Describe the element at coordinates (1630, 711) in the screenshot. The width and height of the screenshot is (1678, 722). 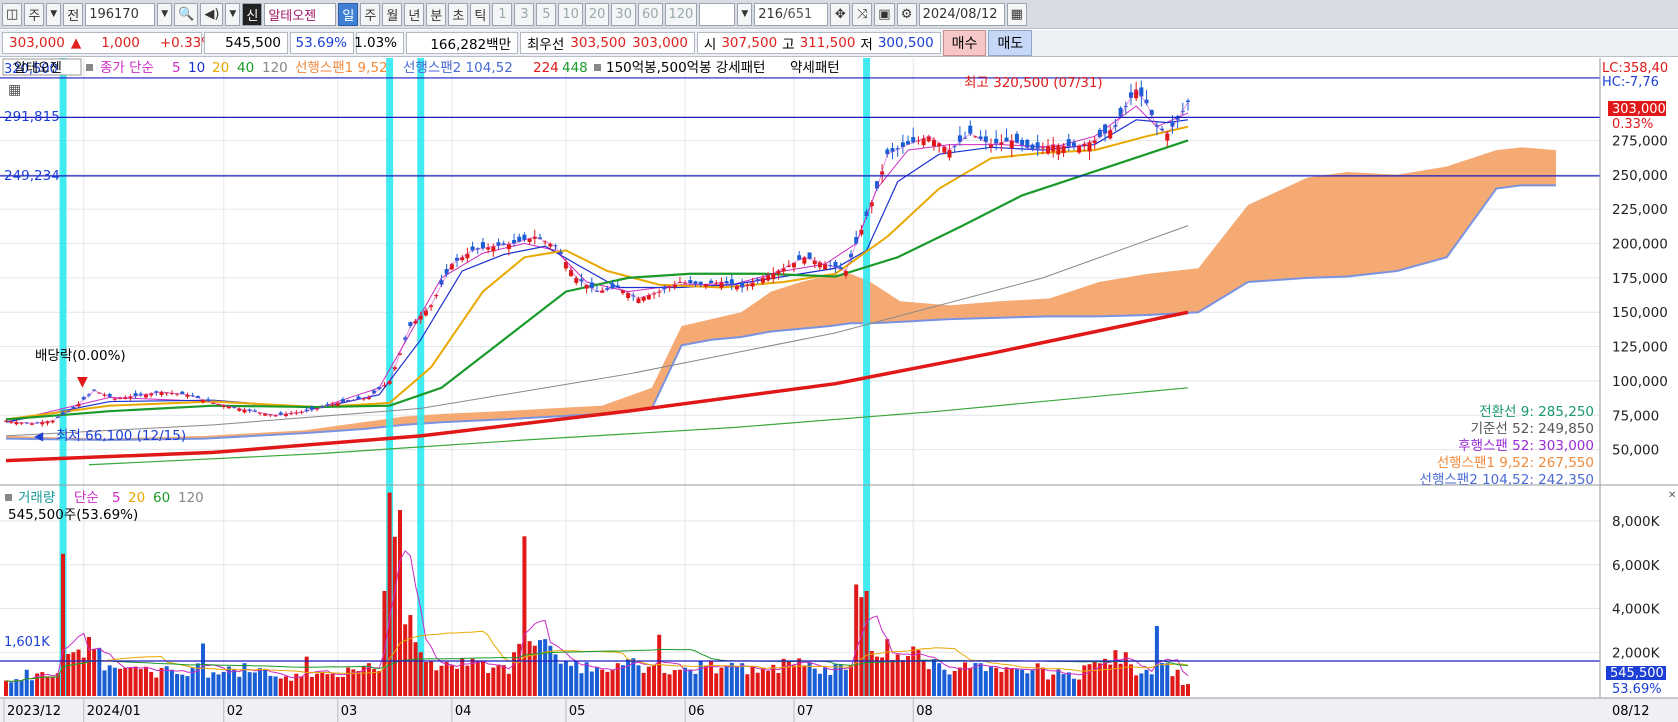
I see `x-axis-right-label: 08/12` at that location.